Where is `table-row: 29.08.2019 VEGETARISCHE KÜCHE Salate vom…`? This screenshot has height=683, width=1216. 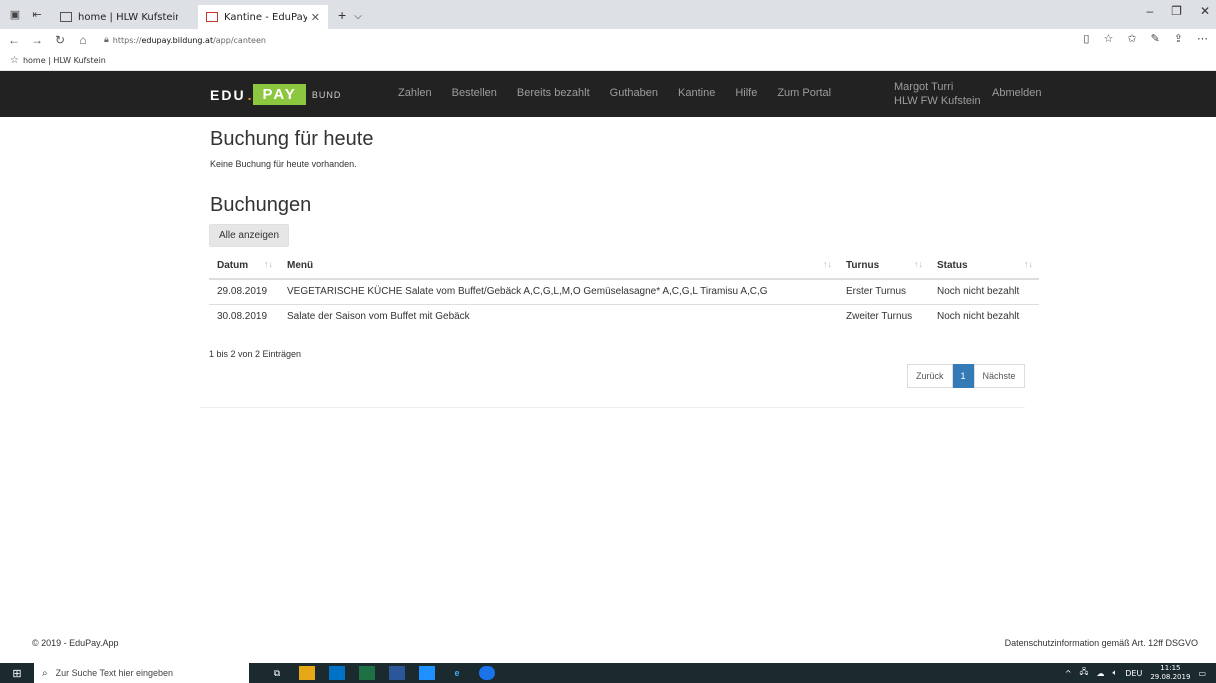
table-row: 29.08.2019 VEGETARISCHE KÜCHE Salate vom… is located at coordinates (624, 292).